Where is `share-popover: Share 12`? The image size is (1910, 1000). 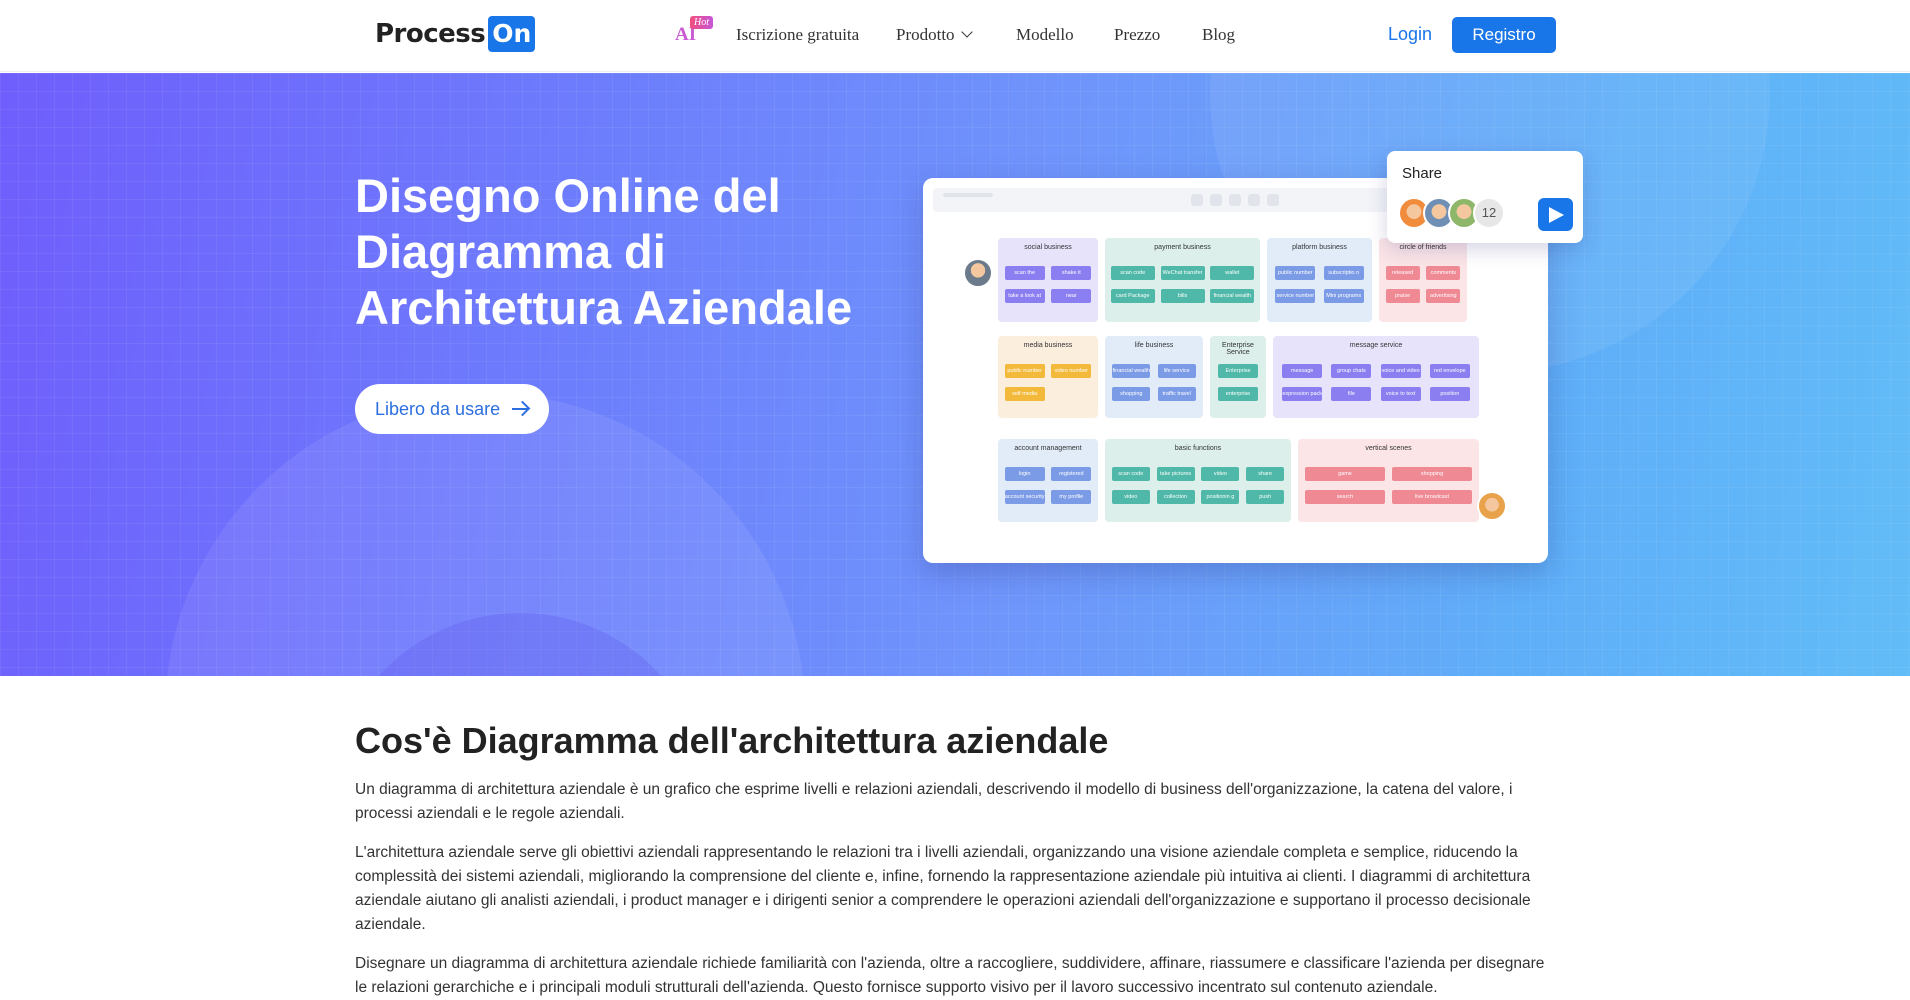 share-popover: Share 12 is located at coordinates (1485, 197).